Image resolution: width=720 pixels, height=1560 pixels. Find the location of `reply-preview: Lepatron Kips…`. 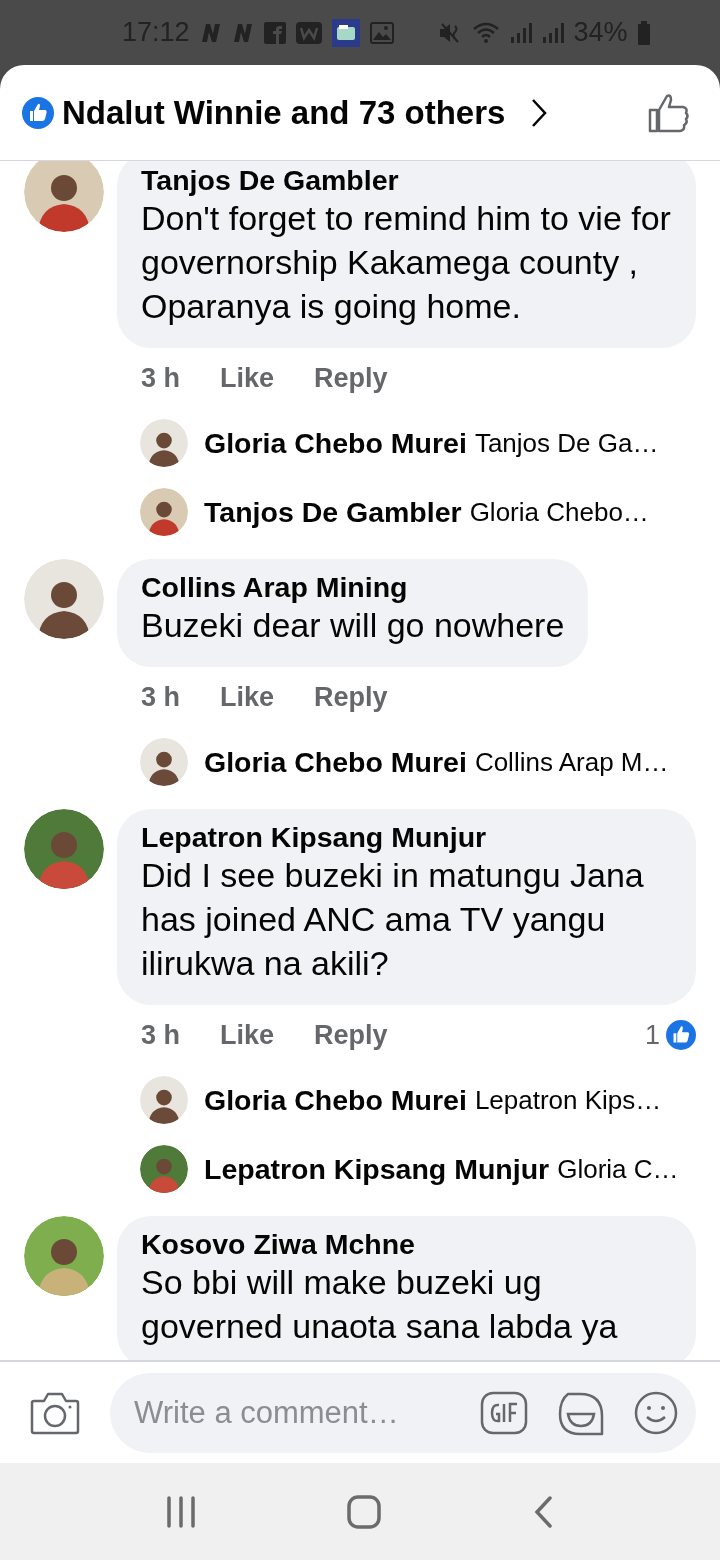

reply-preview: Lepatron Kips… is located at coordinates (568, 1100).